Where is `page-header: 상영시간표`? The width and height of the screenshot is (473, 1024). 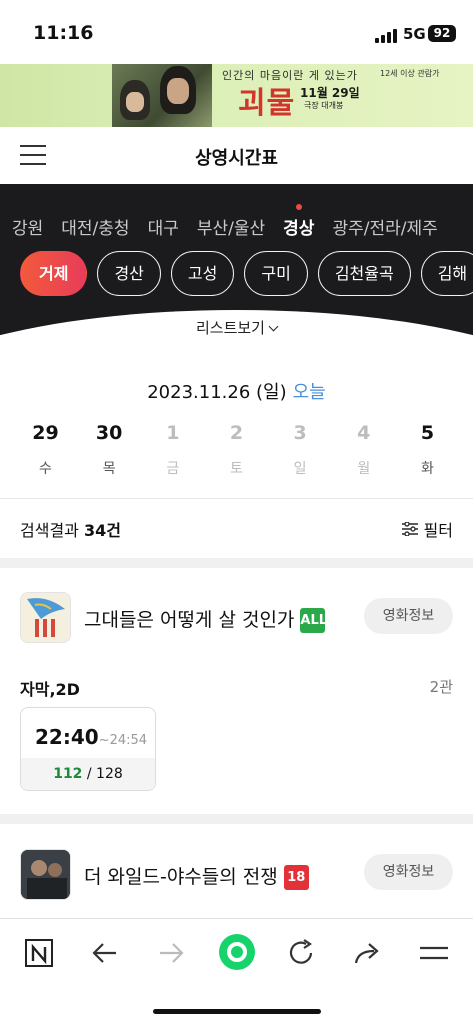
page-header: 상영시간표 is located at coordinates (236, 155).